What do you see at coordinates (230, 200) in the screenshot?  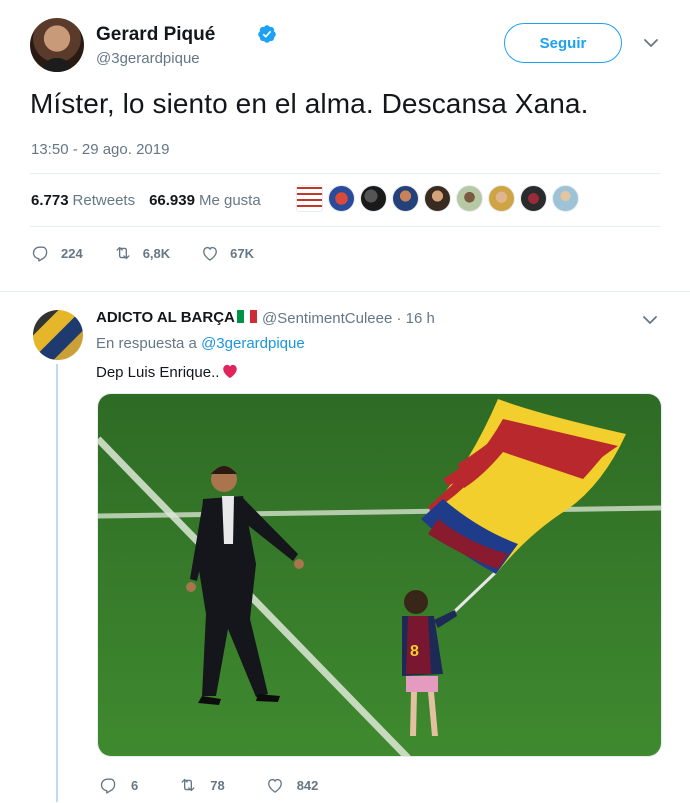 I see `likes-label: Me gusta` at bounding box center [230, 200].